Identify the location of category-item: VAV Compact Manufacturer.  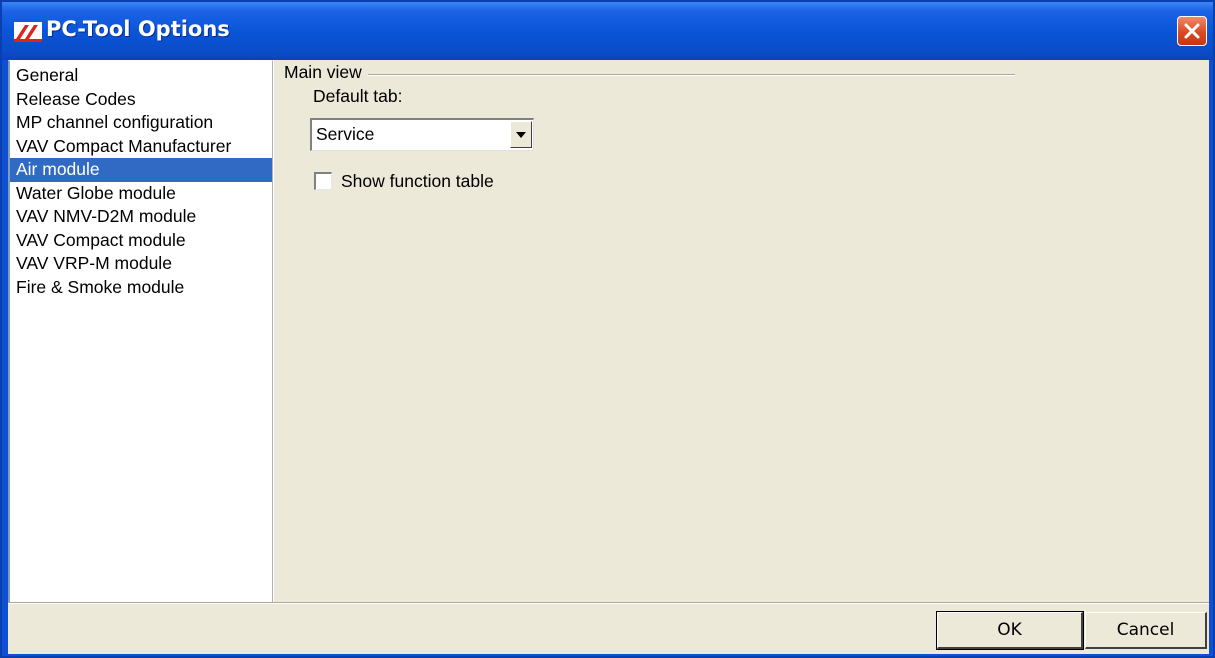
(141, 147).